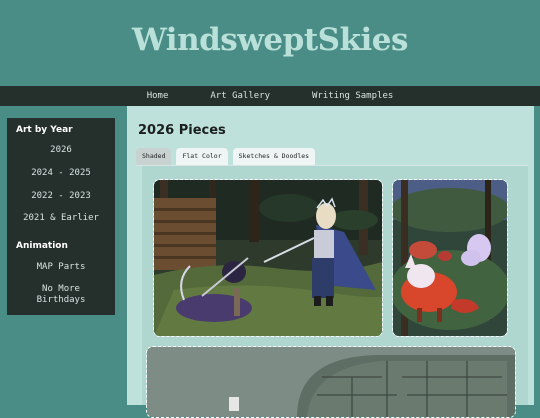  What do you see at coordinates (240, 96) in the screenshot?
I see `nav-art-gallery: Art Gallery` at bounding box center [240, 96].